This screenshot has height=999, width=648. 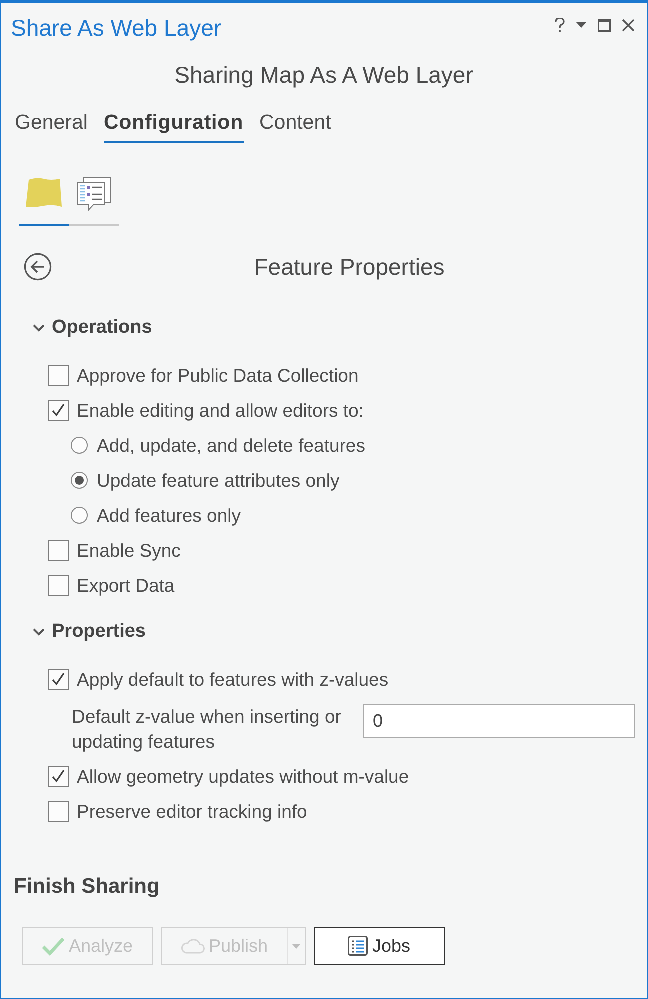 I want to click on maximize-icon, so click(x=604, y=25).